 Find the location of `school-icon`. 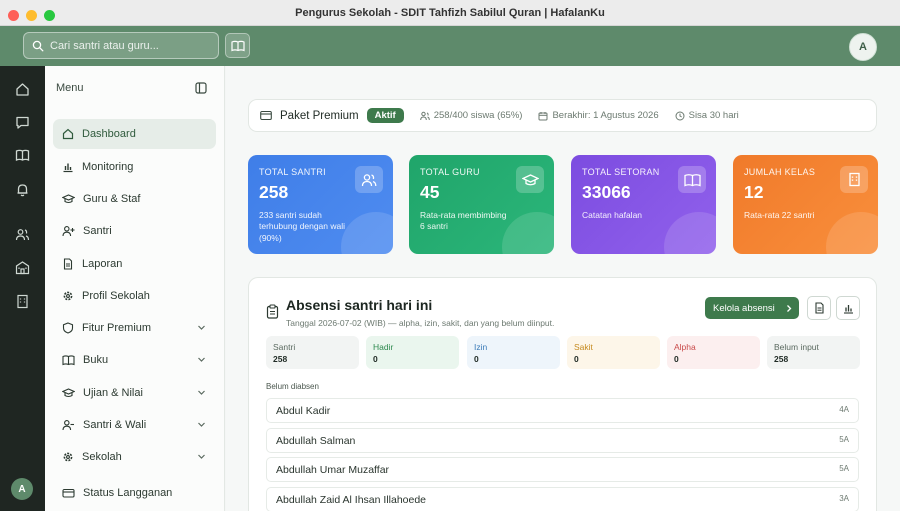

school-icon is located at coordinates (22, 267).